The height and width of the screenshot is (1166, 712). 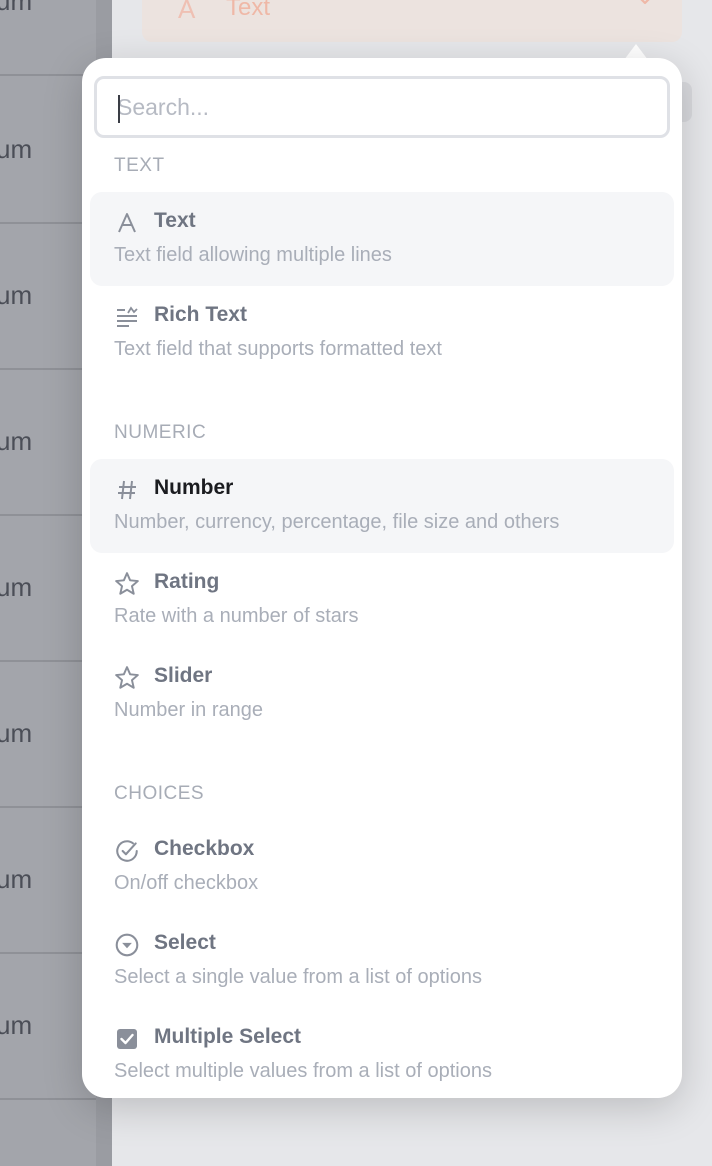 I want to click on option-description: Text field allowing multiple lines, so click(x=253, y=255).